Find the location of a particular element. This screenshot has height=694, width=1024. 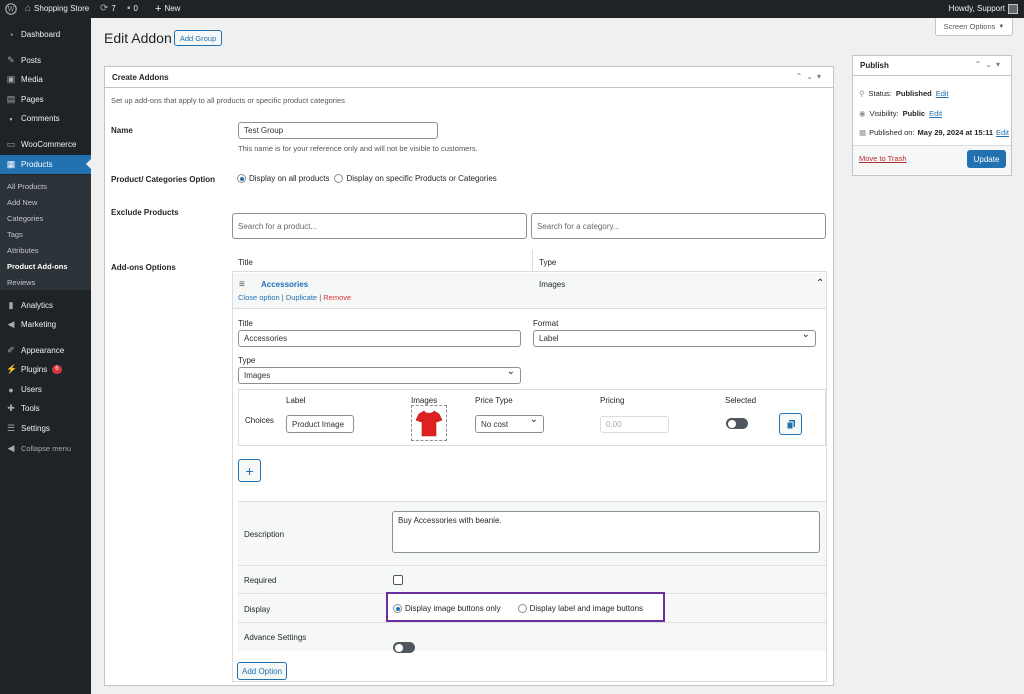

sidebar-item-comments: ▪ Comments is located at coordinates (45, 118).